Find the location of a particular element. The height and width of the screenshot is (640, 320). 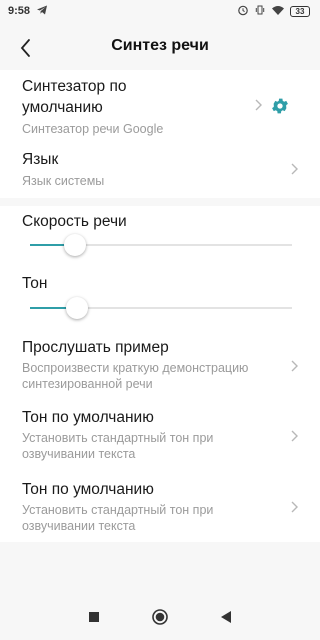

back-triangle-icon is located at coordinates (226, 617).